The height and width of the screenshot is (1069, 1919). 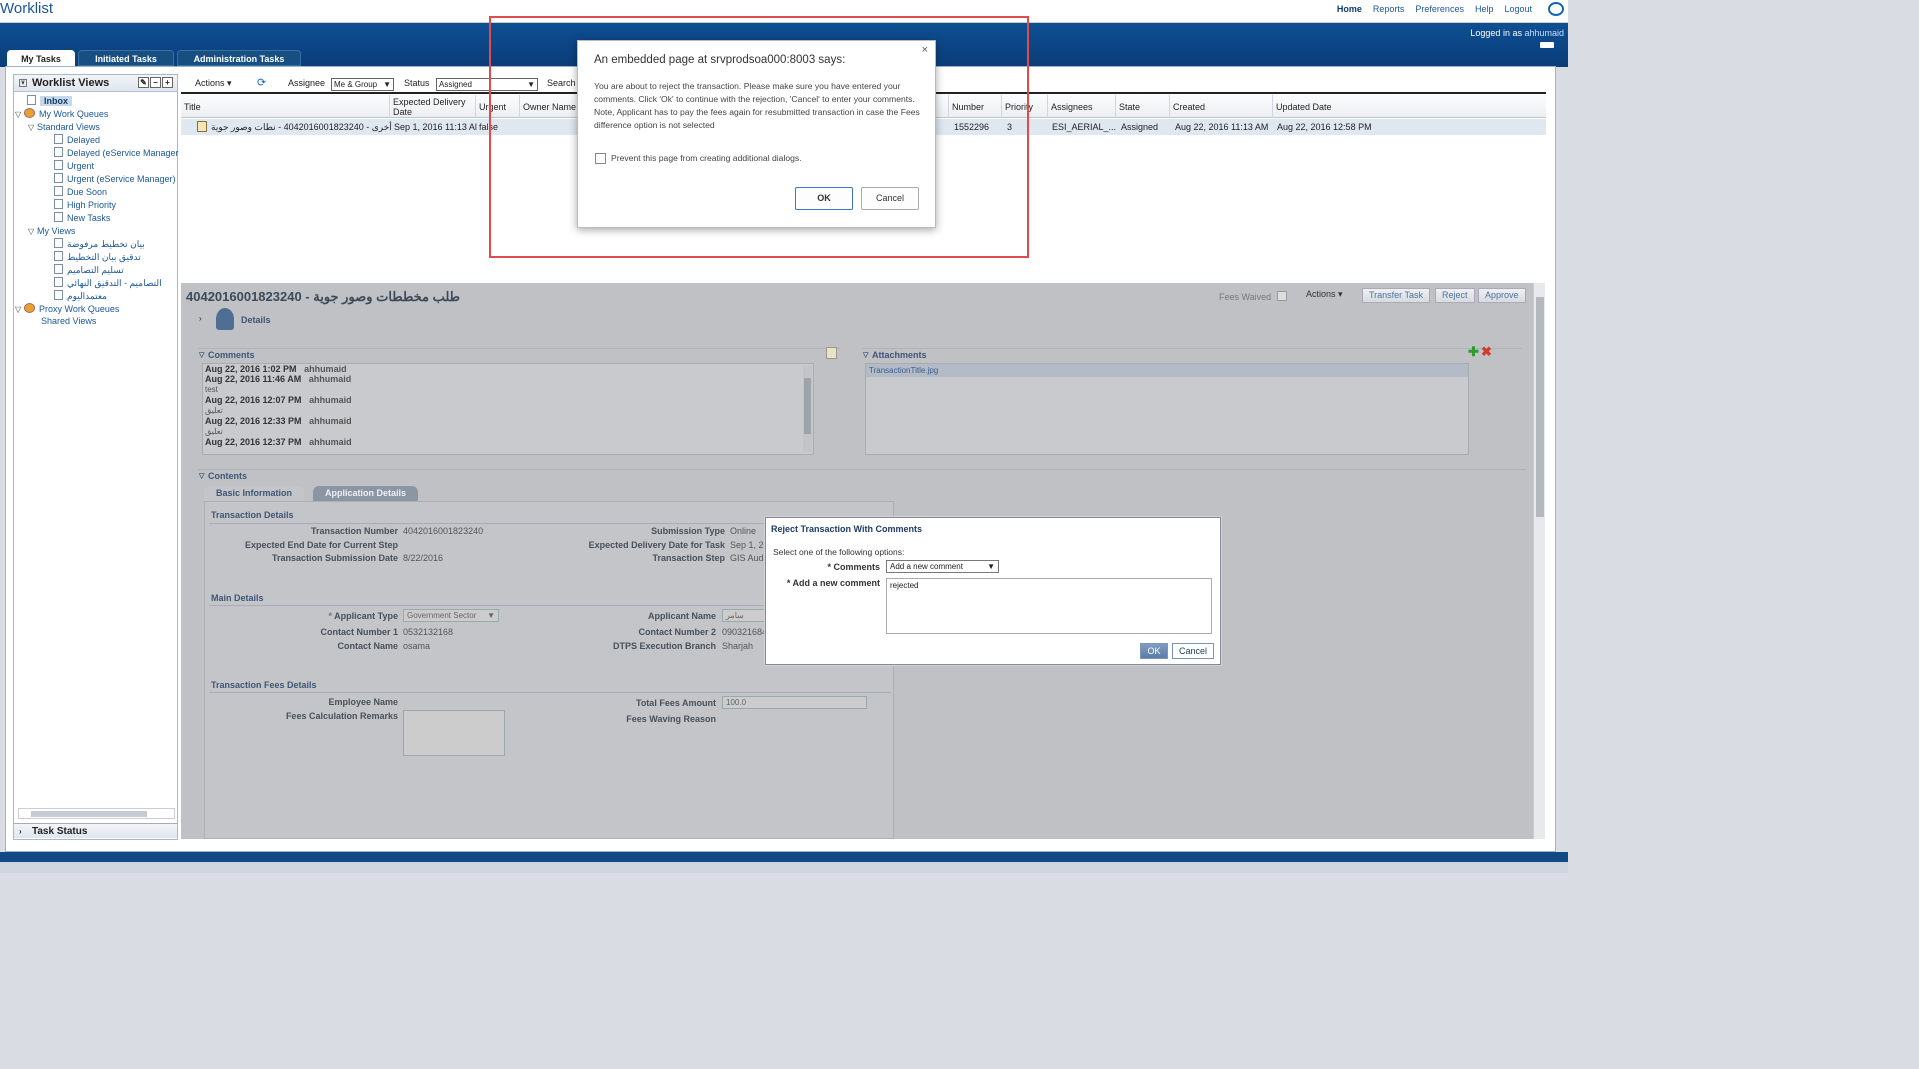 I want to click on sidebar-item-new-tasks: New Tasks, so click(x=82, y=218).